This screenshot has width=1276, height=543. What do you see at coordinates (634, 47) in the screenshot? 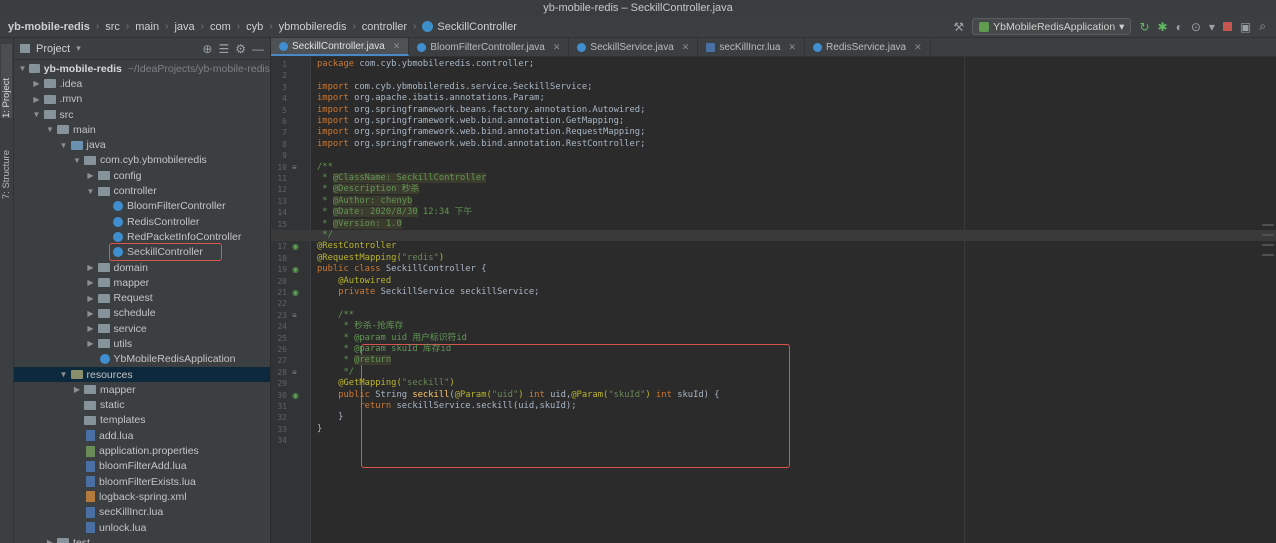
I see `editor-tab: SeckillService.java ✕` at bounding box center [634, 47].